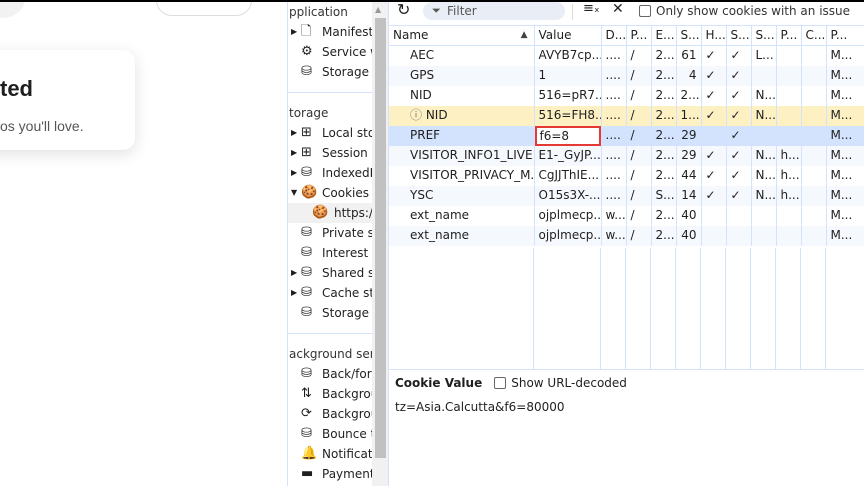 The image size is (864, 486). What do you see at coordinates (330, 153) in the screenshot?
I see `sidebar-item: ▶ ⊞ Session st` at bounding box center [330, 153].